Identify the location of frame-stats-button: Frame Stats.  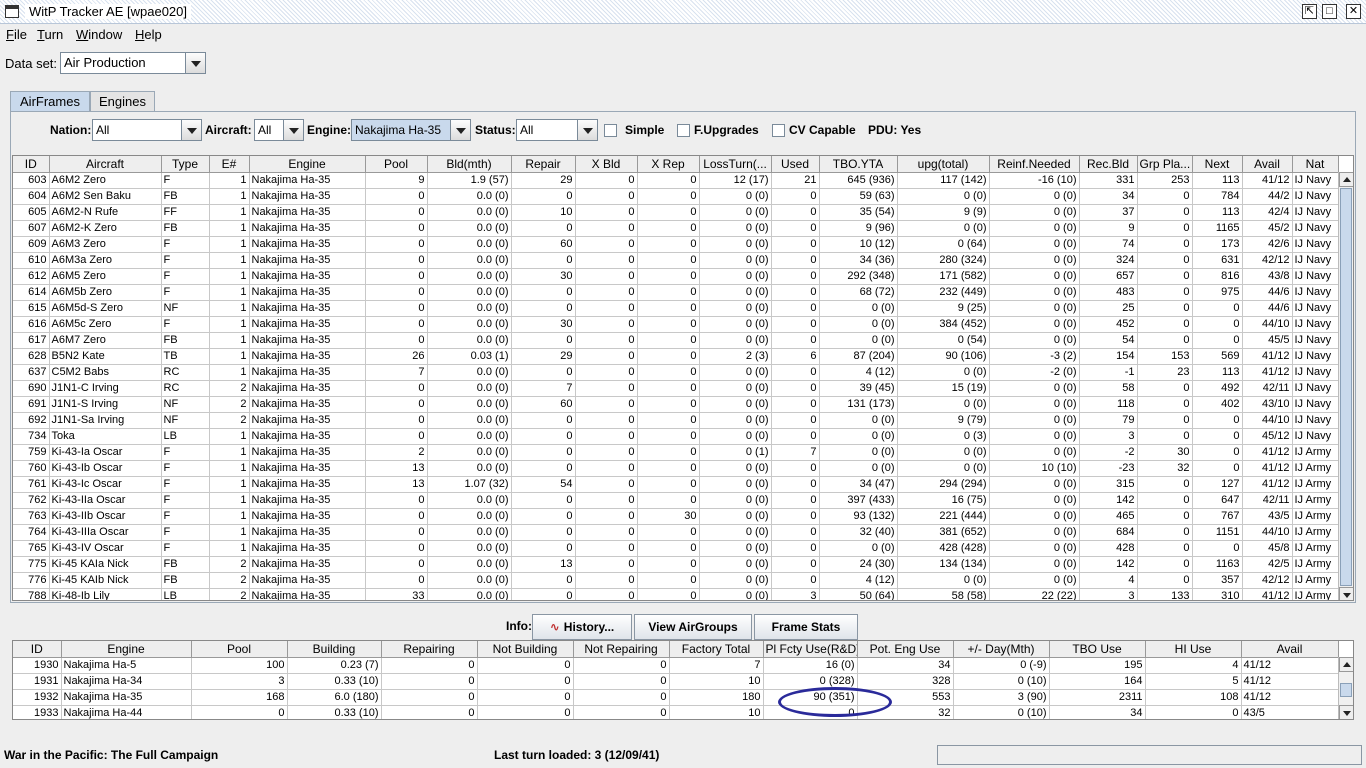
(806, 627).